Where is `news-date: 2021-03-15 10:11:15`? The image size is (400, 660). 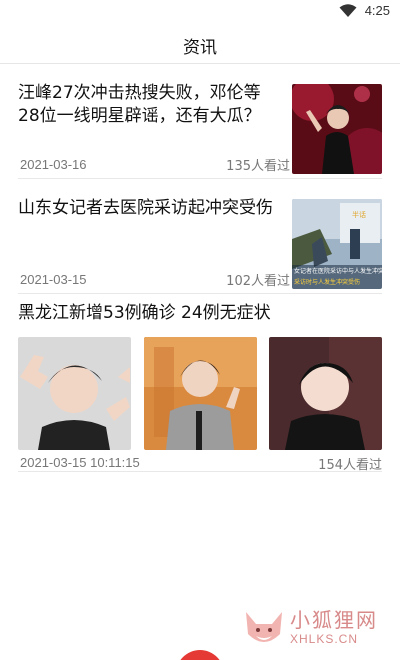 news-date: 2021-03-15 10:11:15 is located at coordinates (80, 462).